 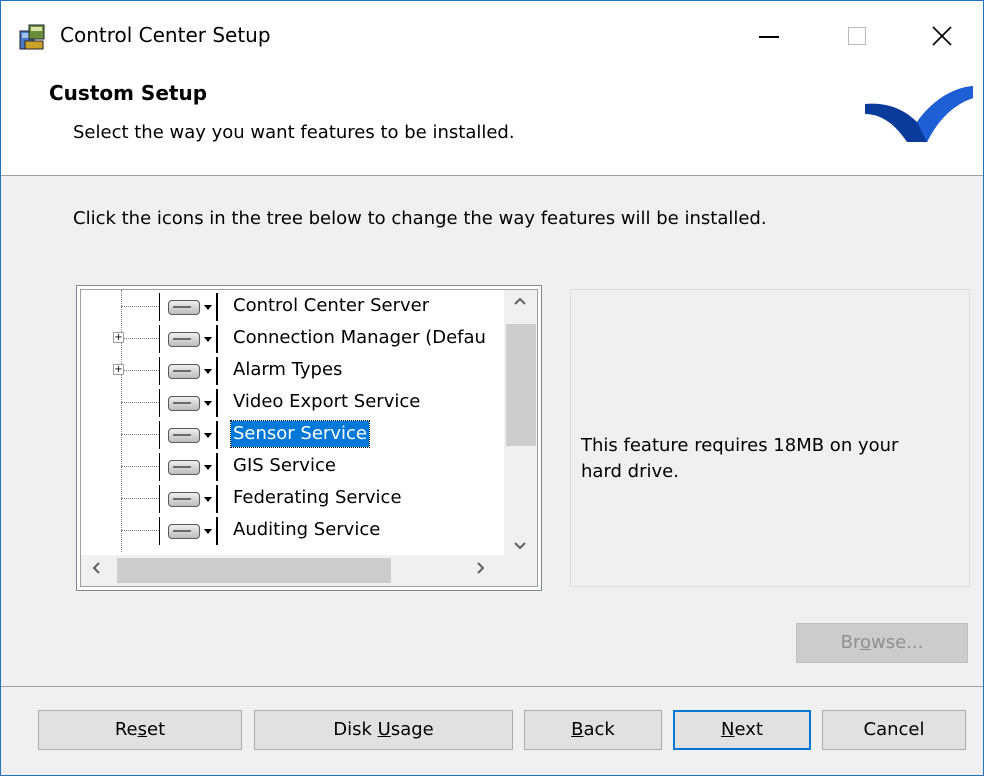 I want to click on tree-item: + Connection Manager (Defau, so click(x=296, y=339).